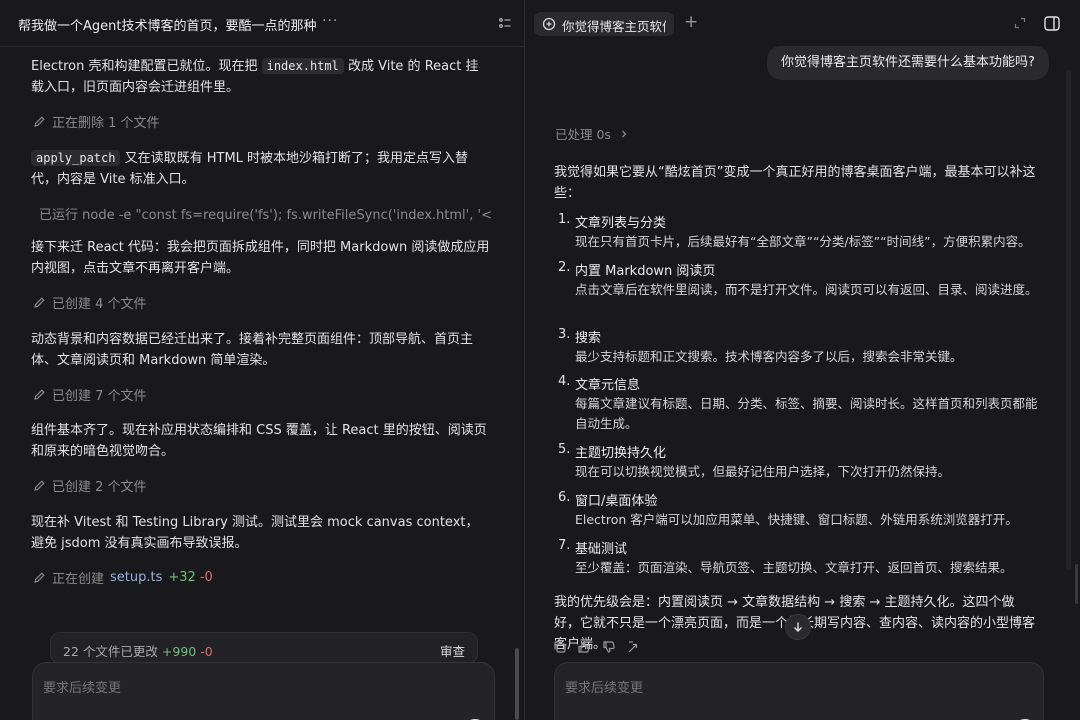 This screenshot has height=720, width=1080. I want to click on feature-item-description: 现在只有首页卡片，后续最好有“全部文章”“分类/标签”“时间线”，方便积累内容。, so click(803, 241).